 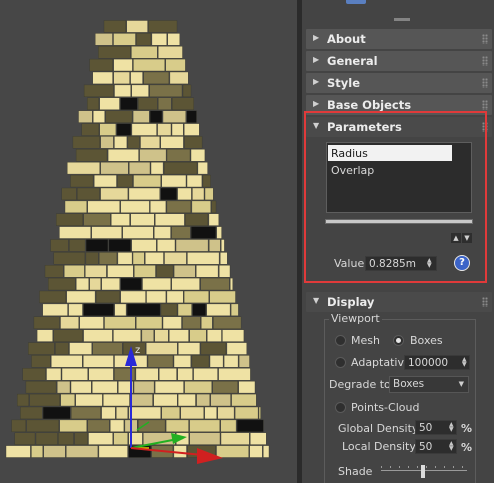 What do you see at coordinates (466, 362) in the screenshot?
I see `adaptative-spinner-arrows: ▲ ▼` at bounding box center [466, 362].